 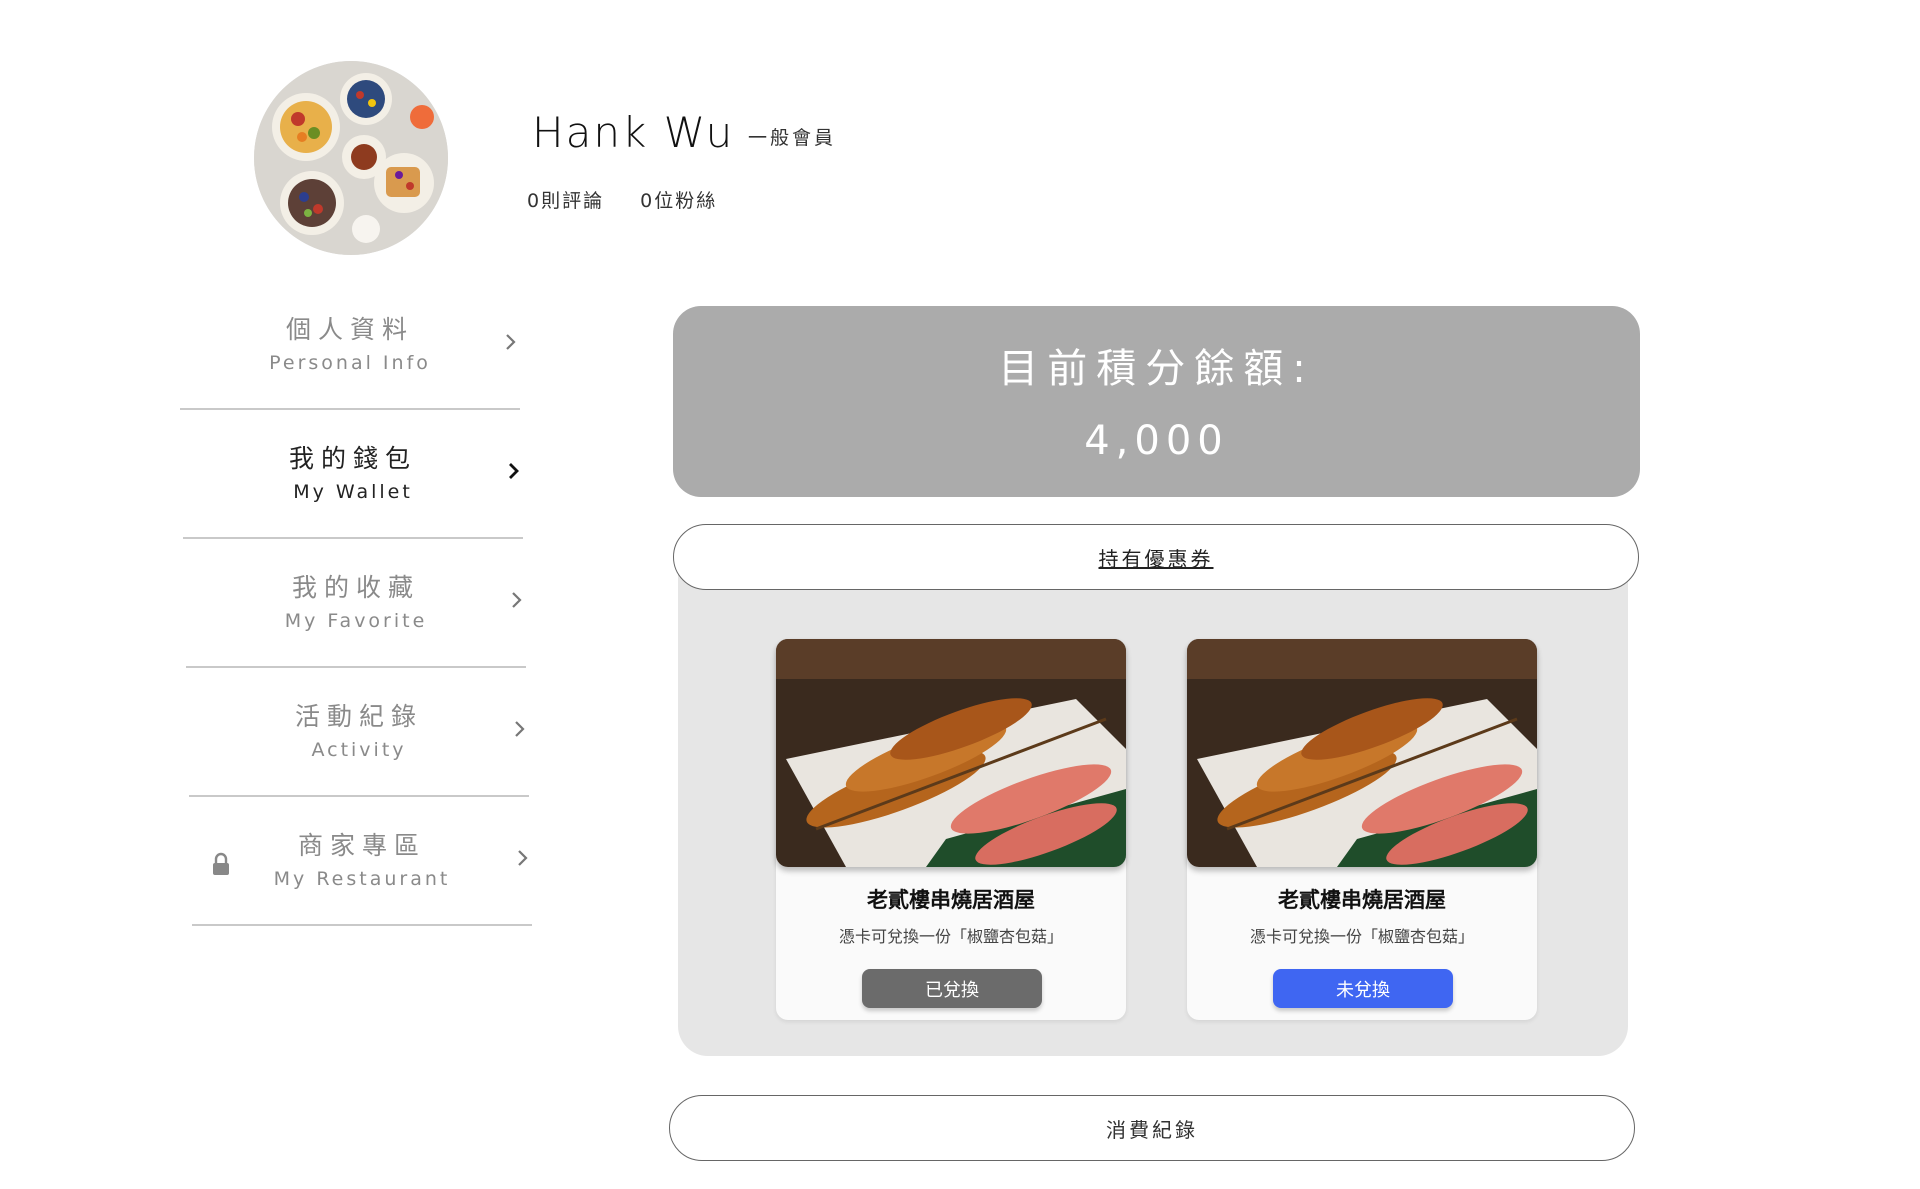 I want to click on sidebar-item-label: 個人資料, so click(x=349, y=329).